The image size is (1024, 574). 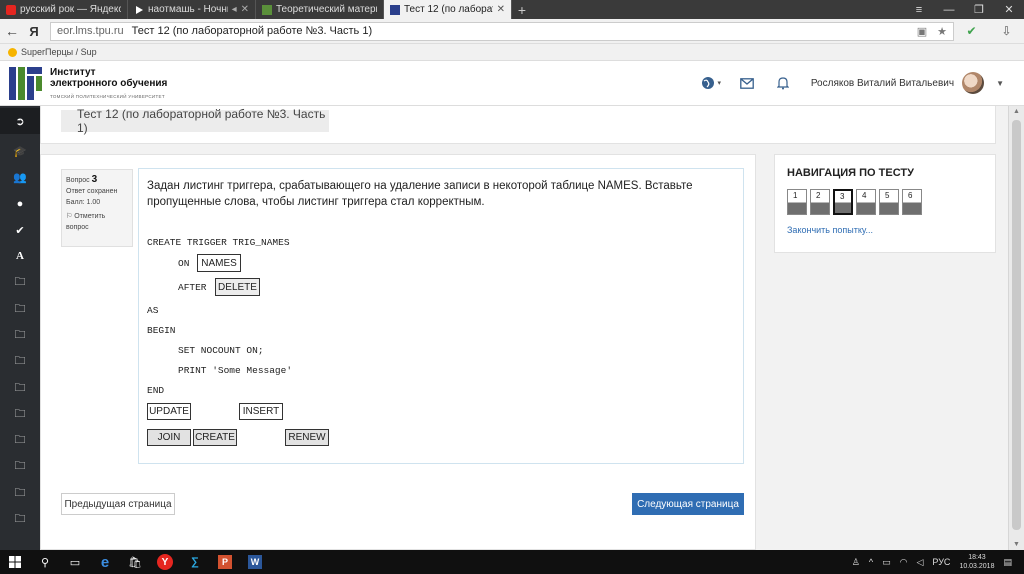 What do you see at coordinates (1006, 31) in the screenshot?
I see `download-icon: ⇩` at bounding box center [1006, 31].